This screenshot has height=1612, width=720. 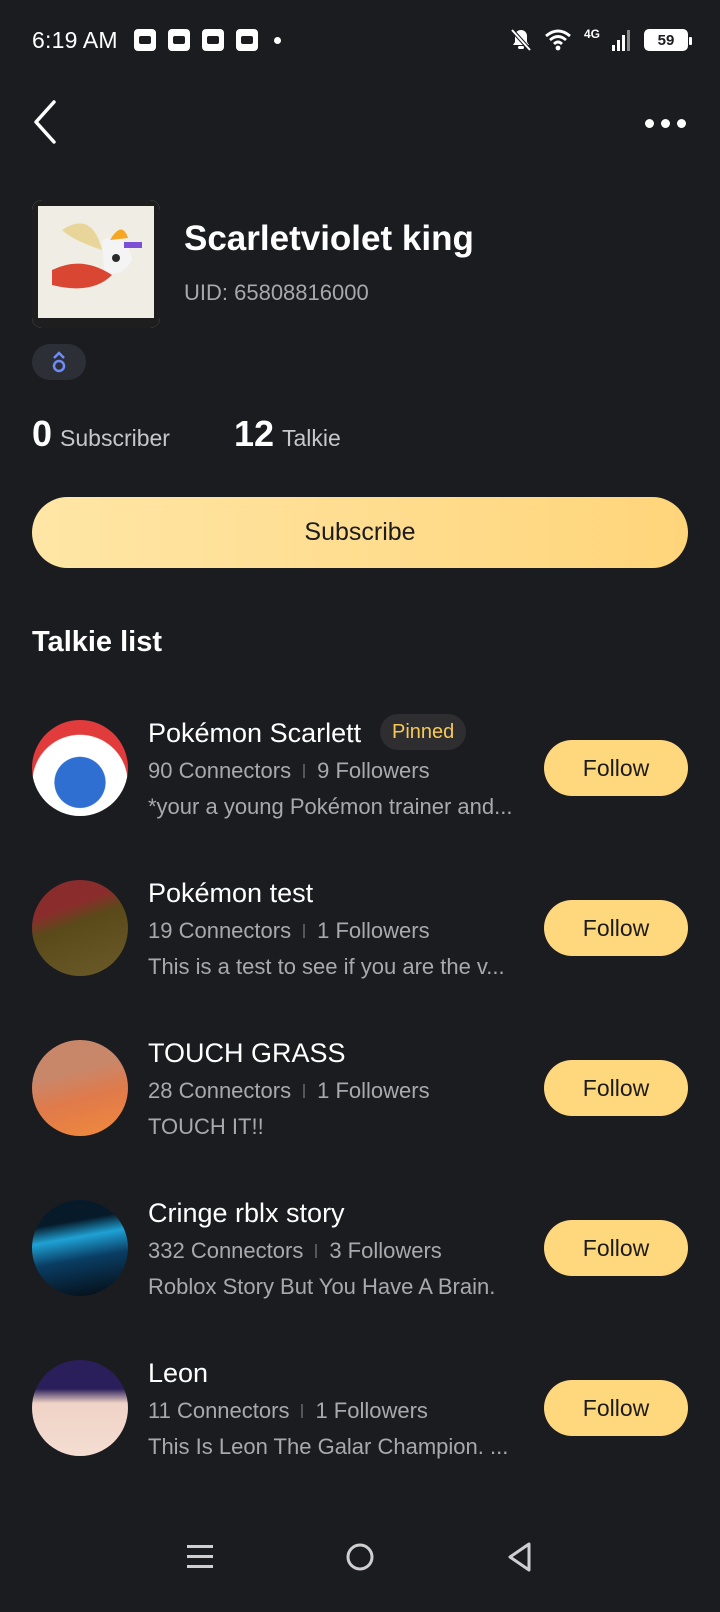 What do you see at coordinates (329, 238) in the screenshot?
I see `profile-name: Scarletviolet king` at bounding box center [329, 238].